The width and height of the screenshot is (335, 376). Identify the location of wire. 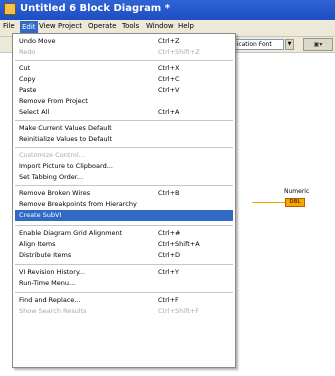
(268, 202).